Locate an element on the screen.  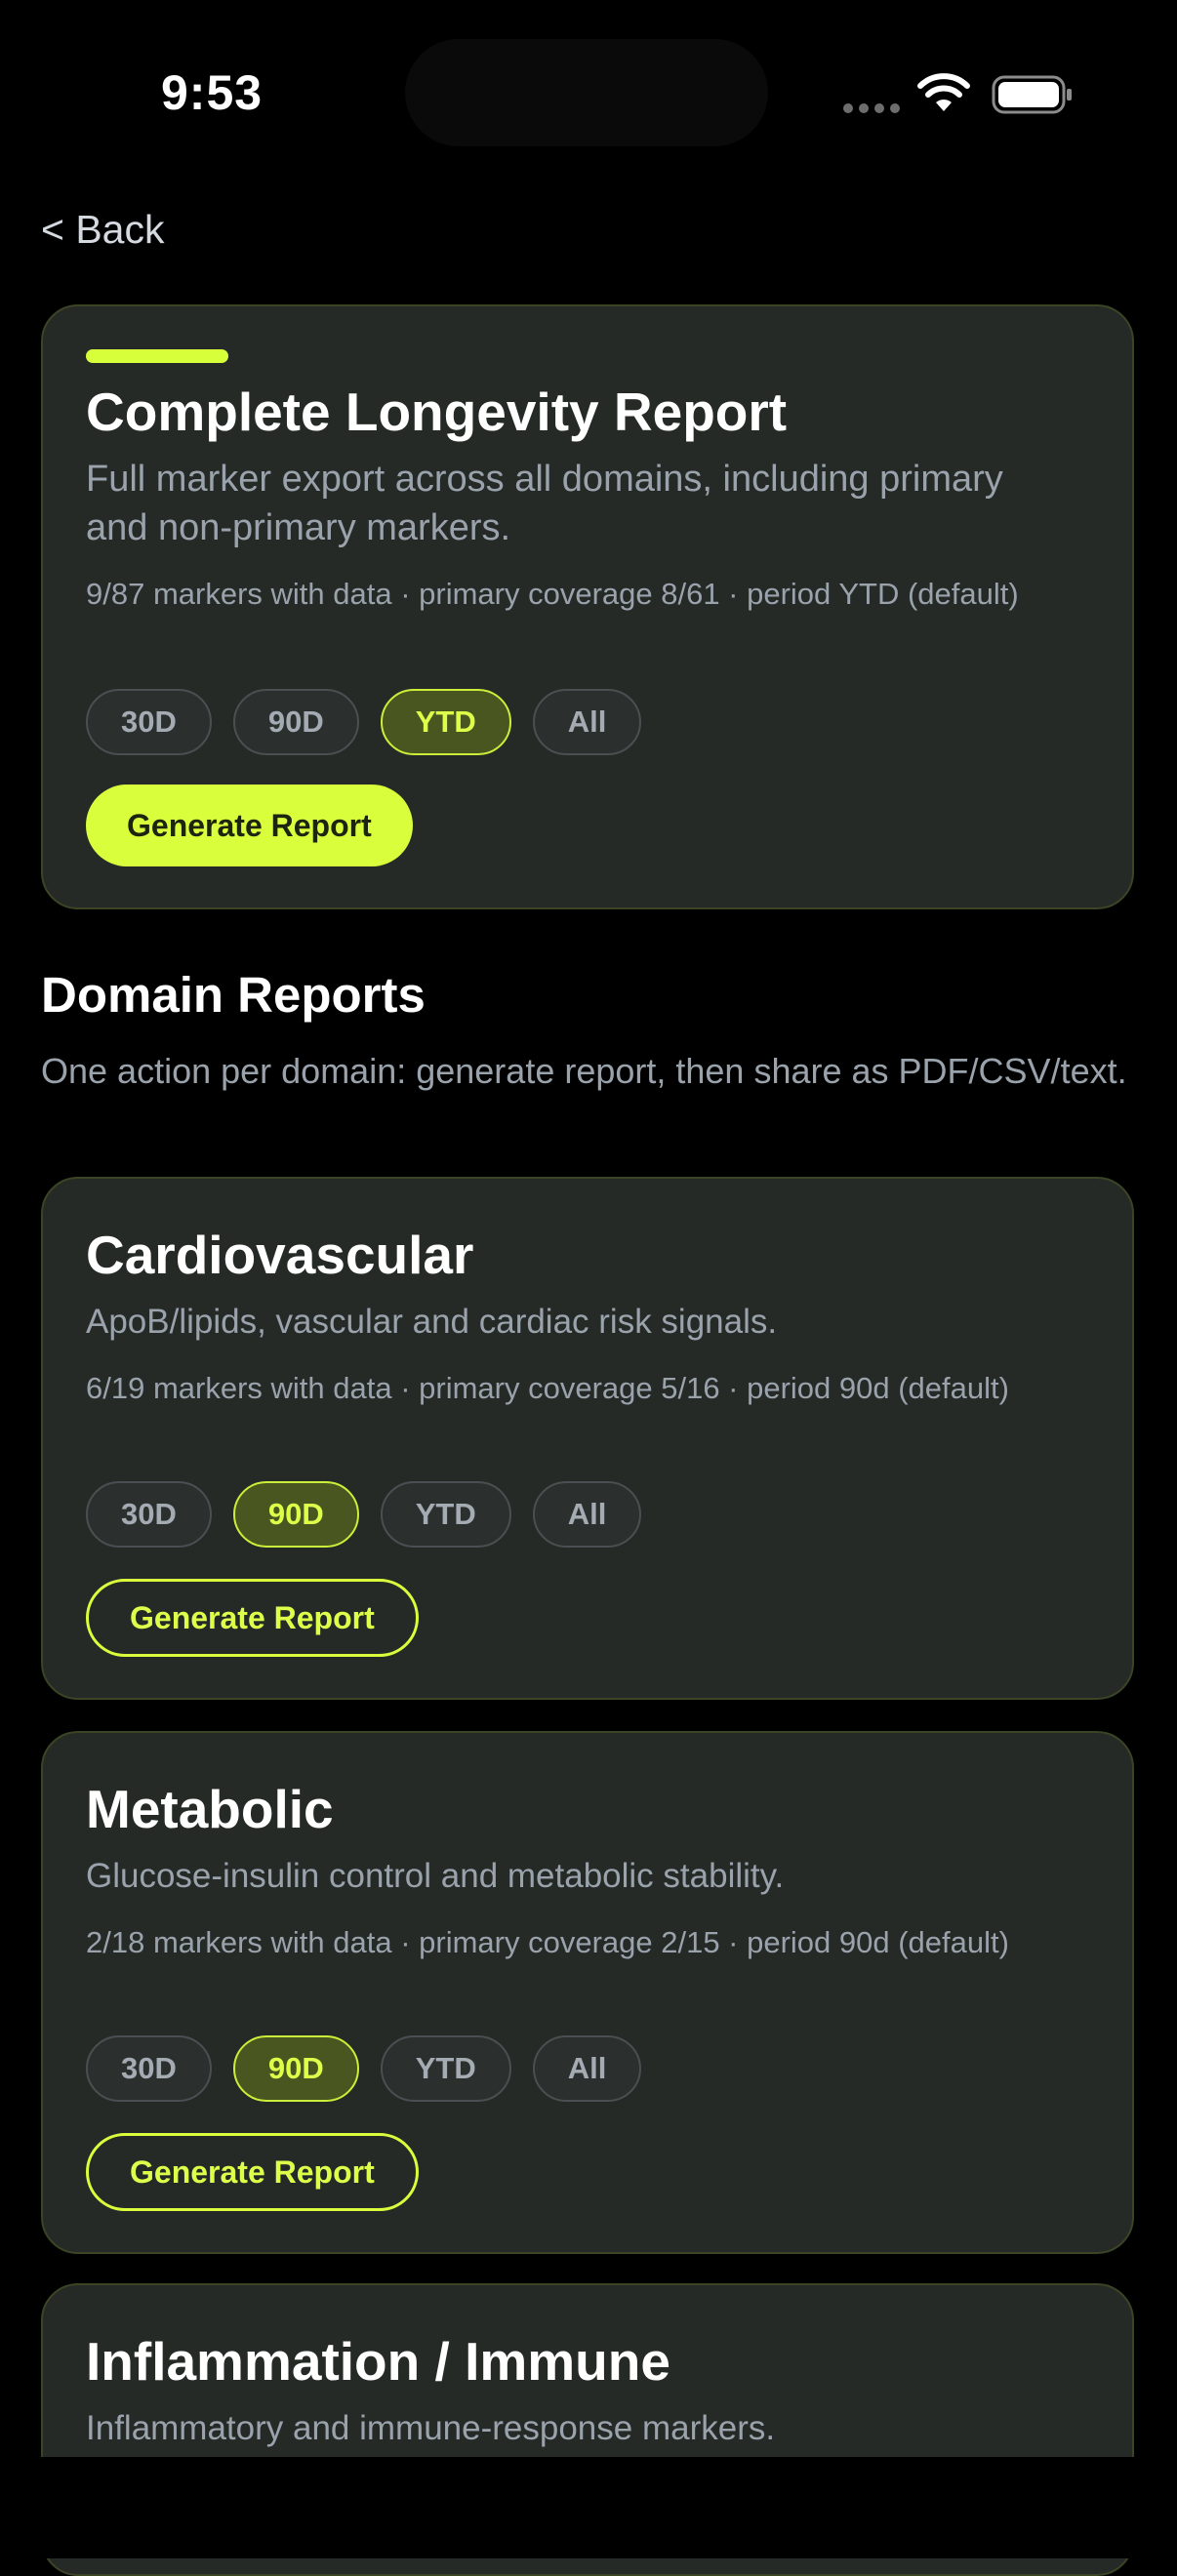
card-title: Complete Longevity Report is located at coordinates (437, 412).